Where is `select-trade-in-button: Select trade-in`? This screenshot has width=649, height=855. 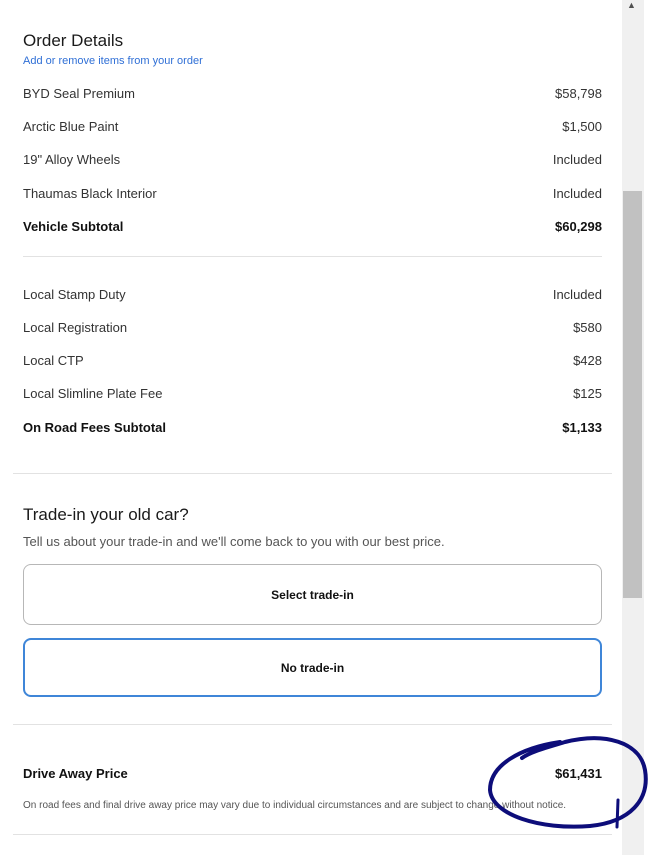 select-trade-in-button: Select trade-in is located at coordinates (312, 594).